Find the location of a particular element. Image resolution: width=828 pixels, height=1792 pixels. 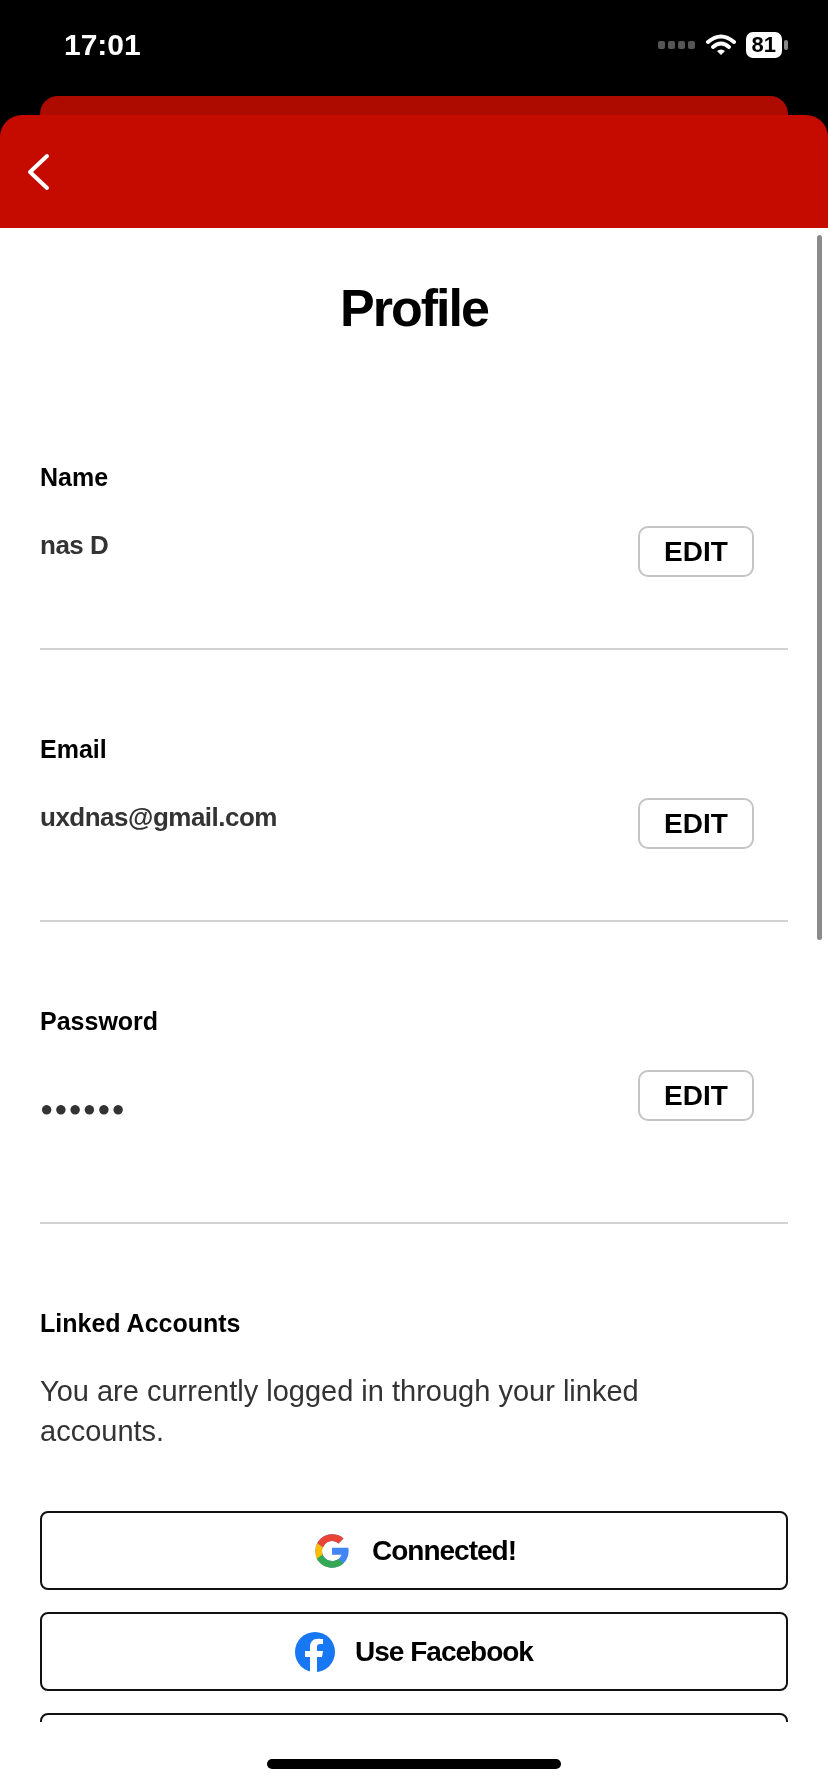

field-label: Name is located at coordinates (75, 477).